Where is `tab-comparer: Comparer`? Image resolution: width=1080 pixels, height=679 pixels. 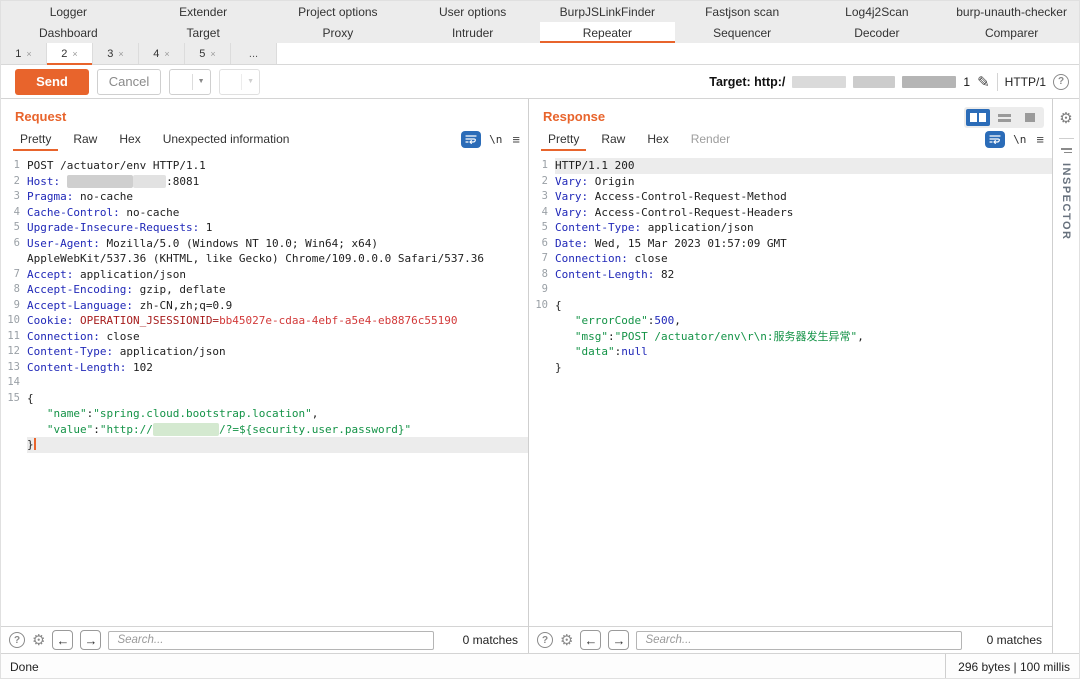 tab-comparer: Comparer is located at coordinates (1011, 32).